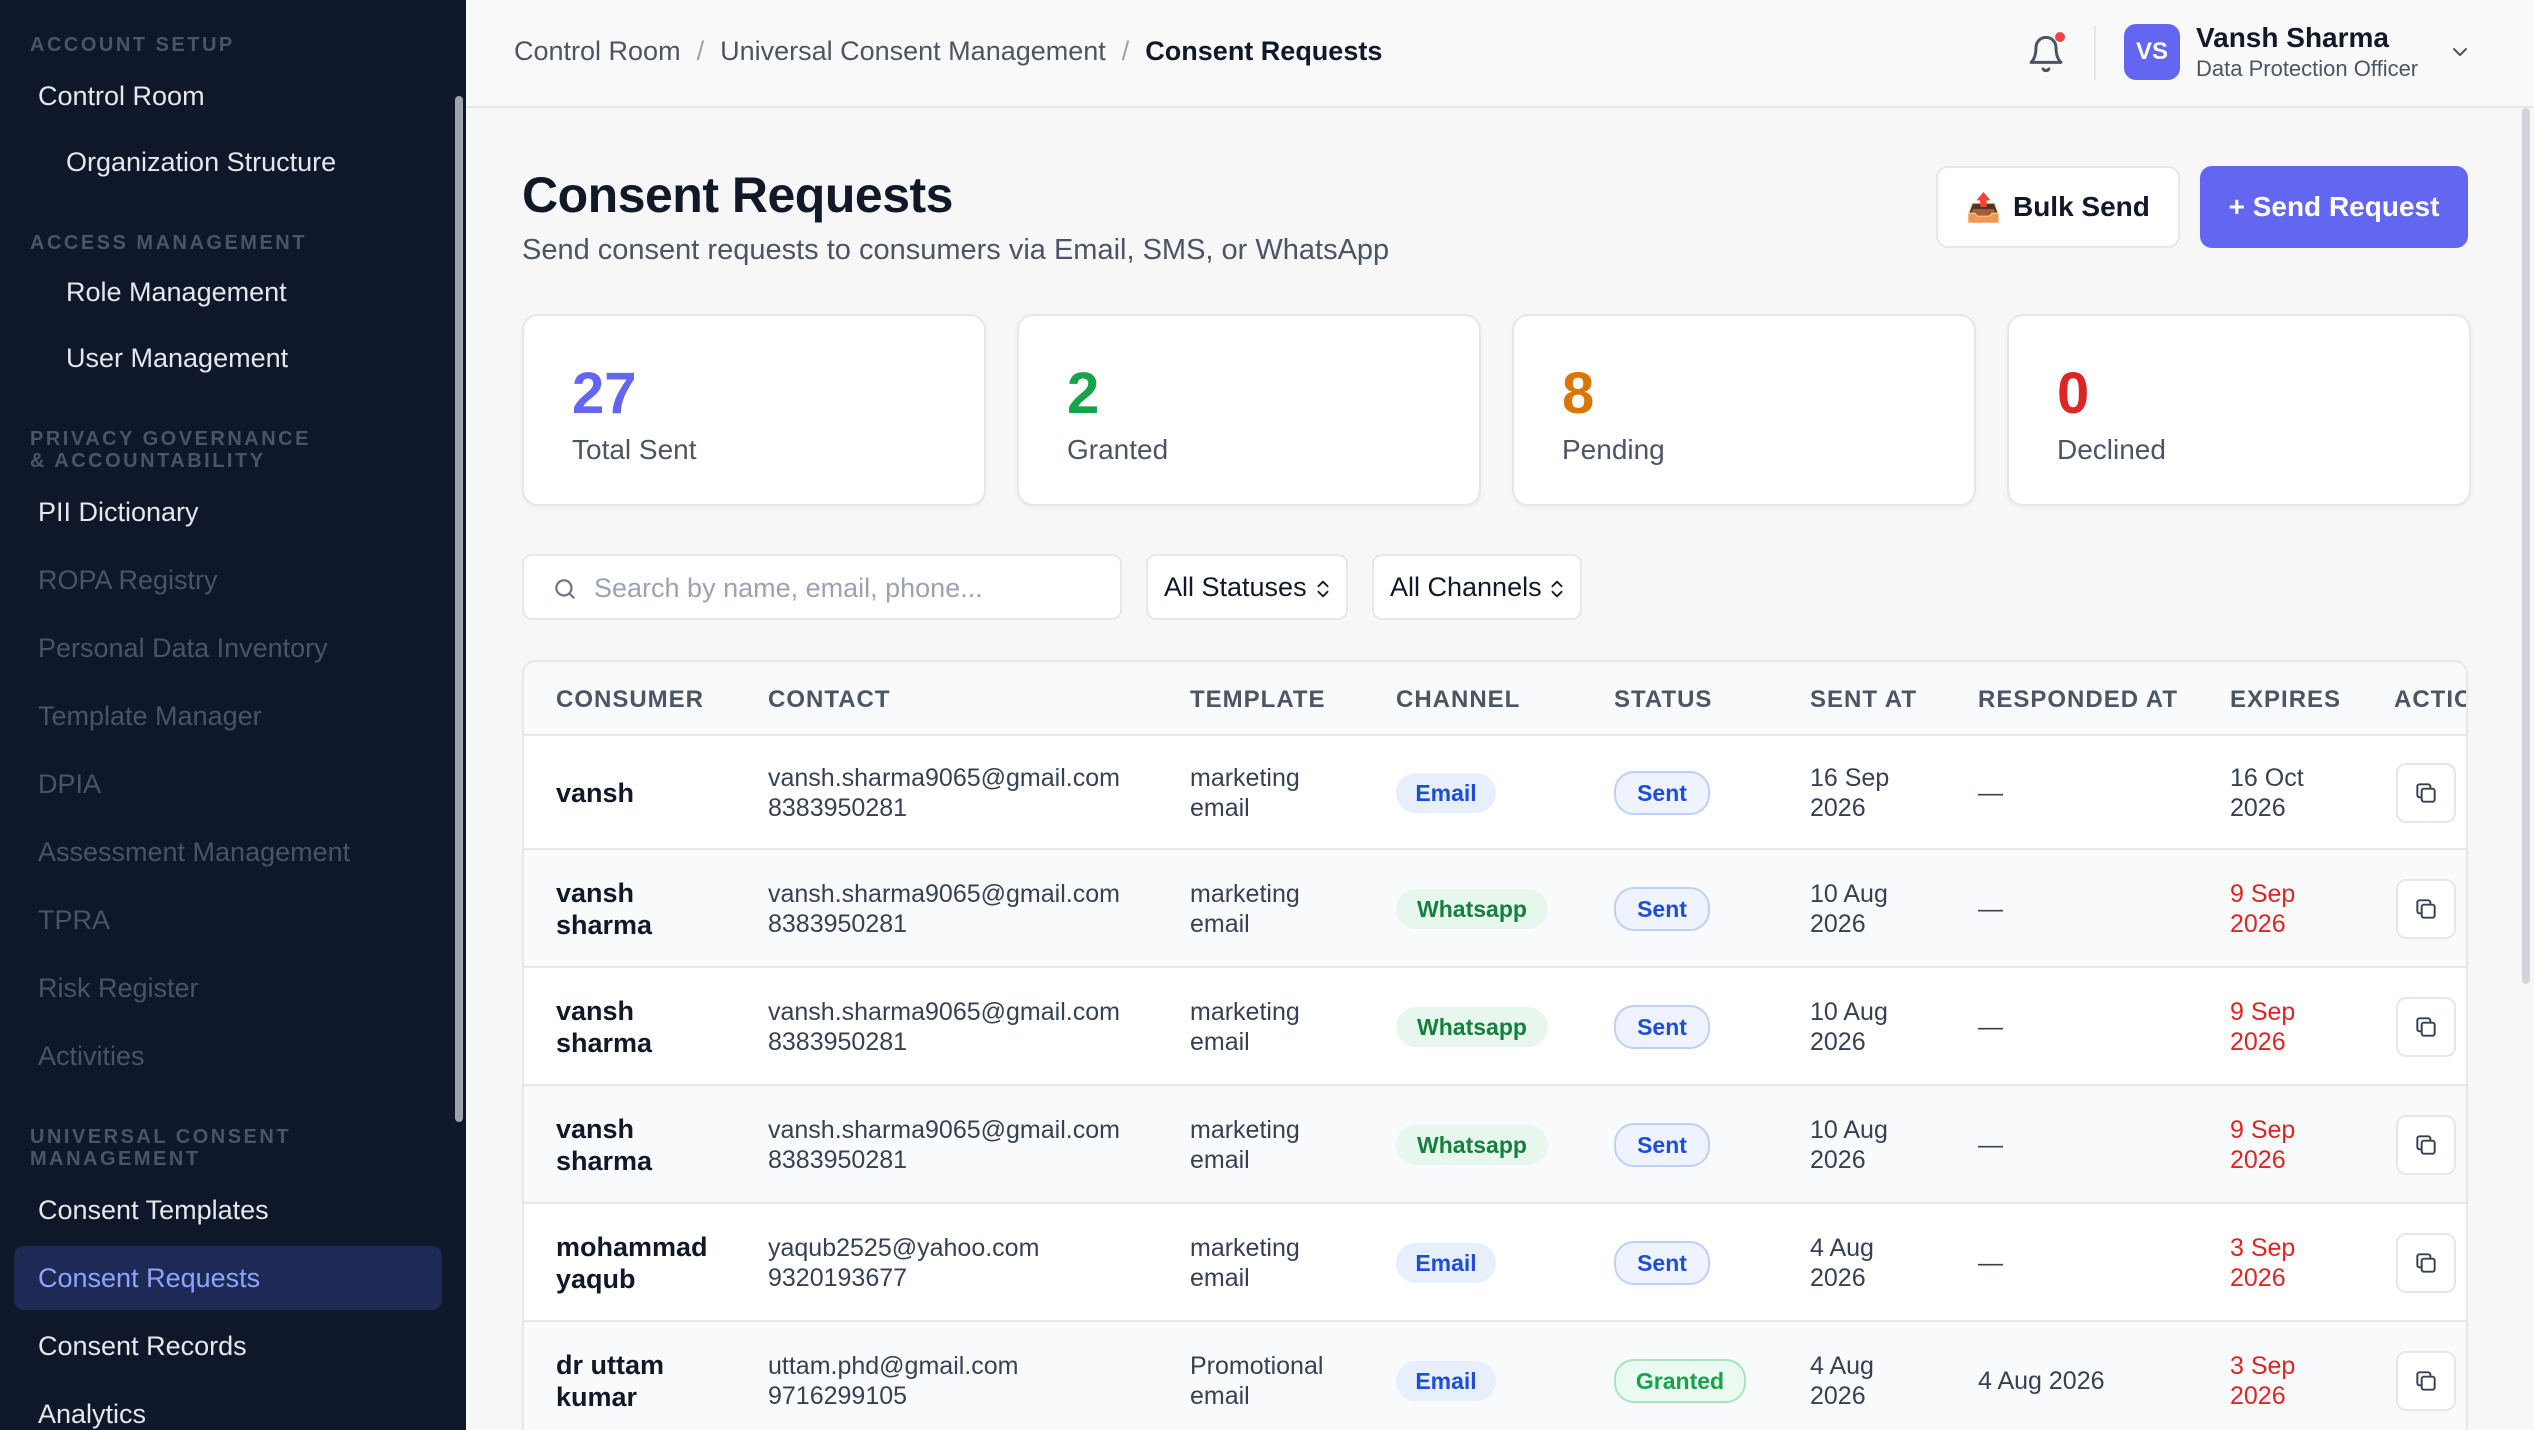 This screenshot has height=1430, width=2534. What do you see at coordinates (2307, 68) in the screenshot?
I see `user-role: Data Protection Officer` at bounding box center [2307, 68].